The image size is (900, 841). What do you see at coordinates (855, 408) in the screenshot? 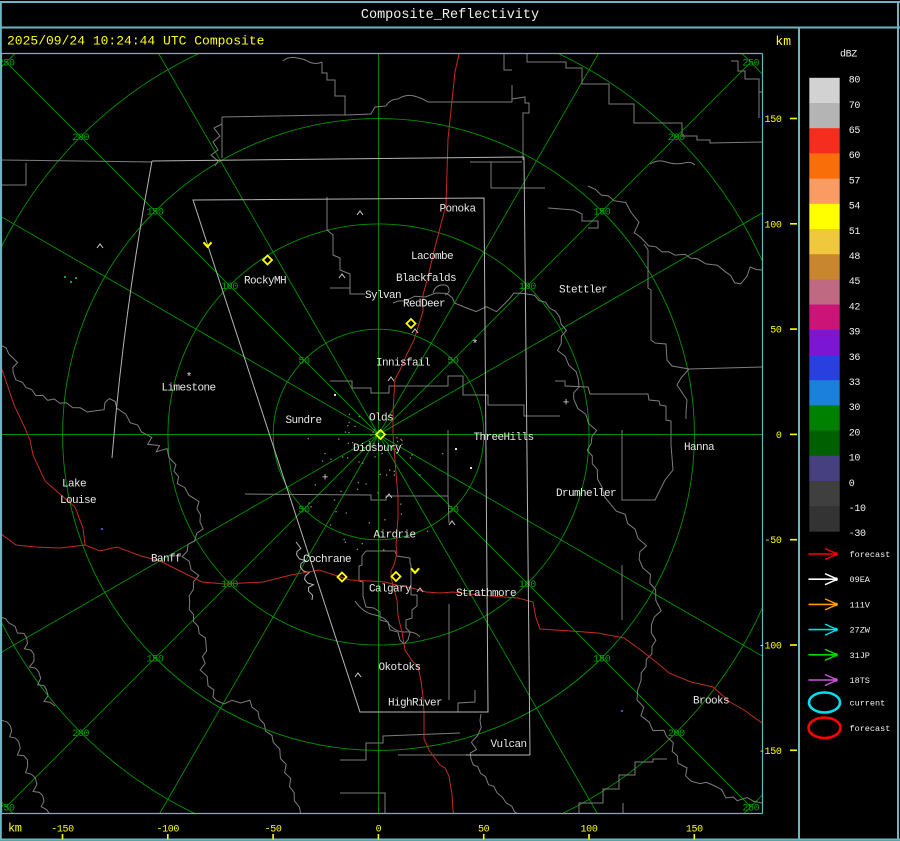
I see `svg-text: 30` at bounding box center [855, 408].